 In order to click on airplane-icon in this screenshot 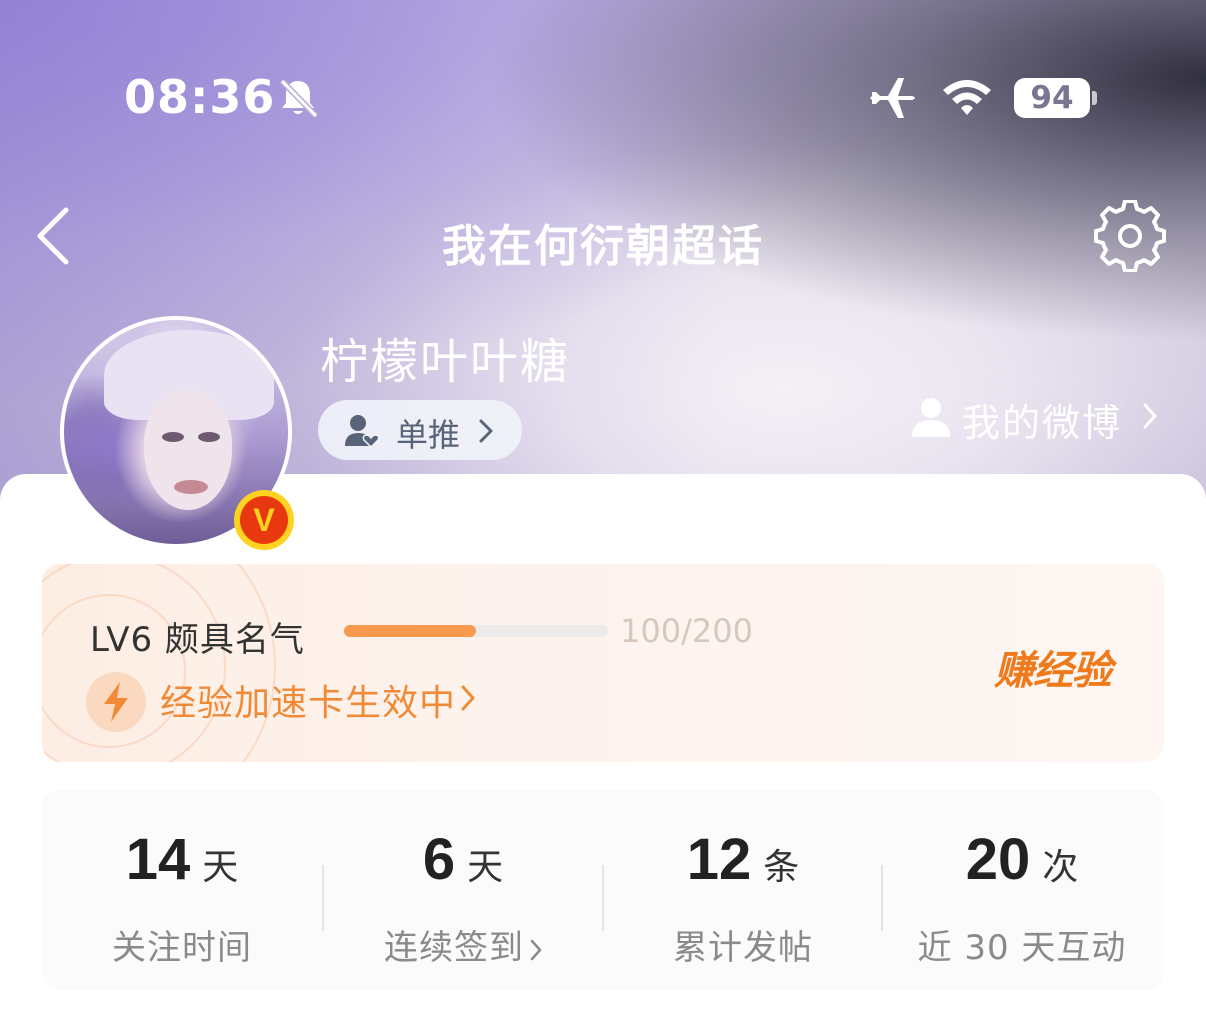, I will do `click(892, 98)`.